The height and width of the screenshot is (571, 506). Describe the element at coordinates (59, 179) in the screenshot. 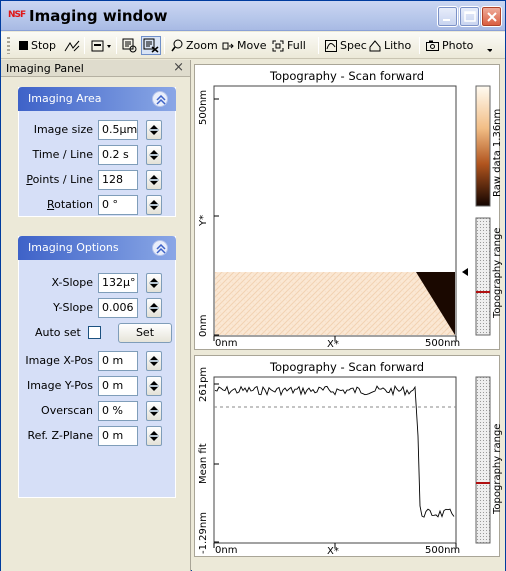

I see `points-line-label: Points / Line` at that location.